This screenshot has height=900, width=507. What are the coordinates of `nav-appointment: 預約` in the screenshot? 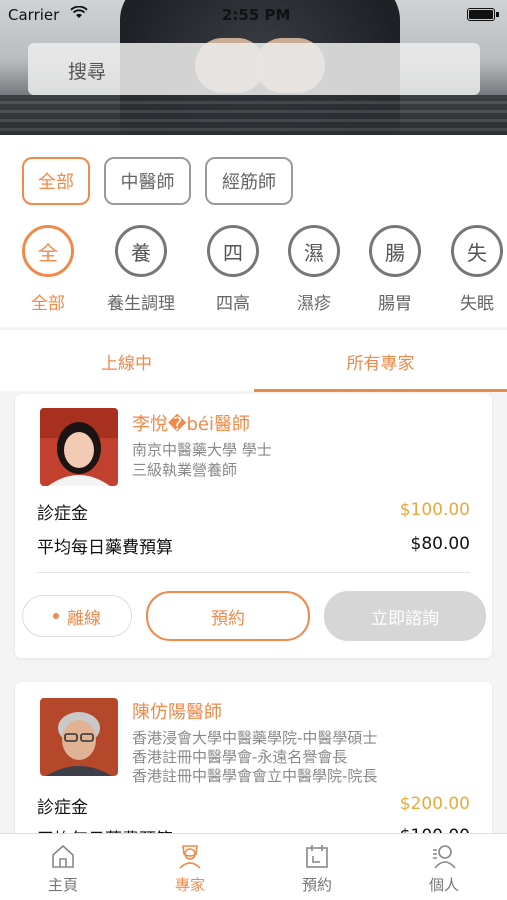 It's located at (317, 868).